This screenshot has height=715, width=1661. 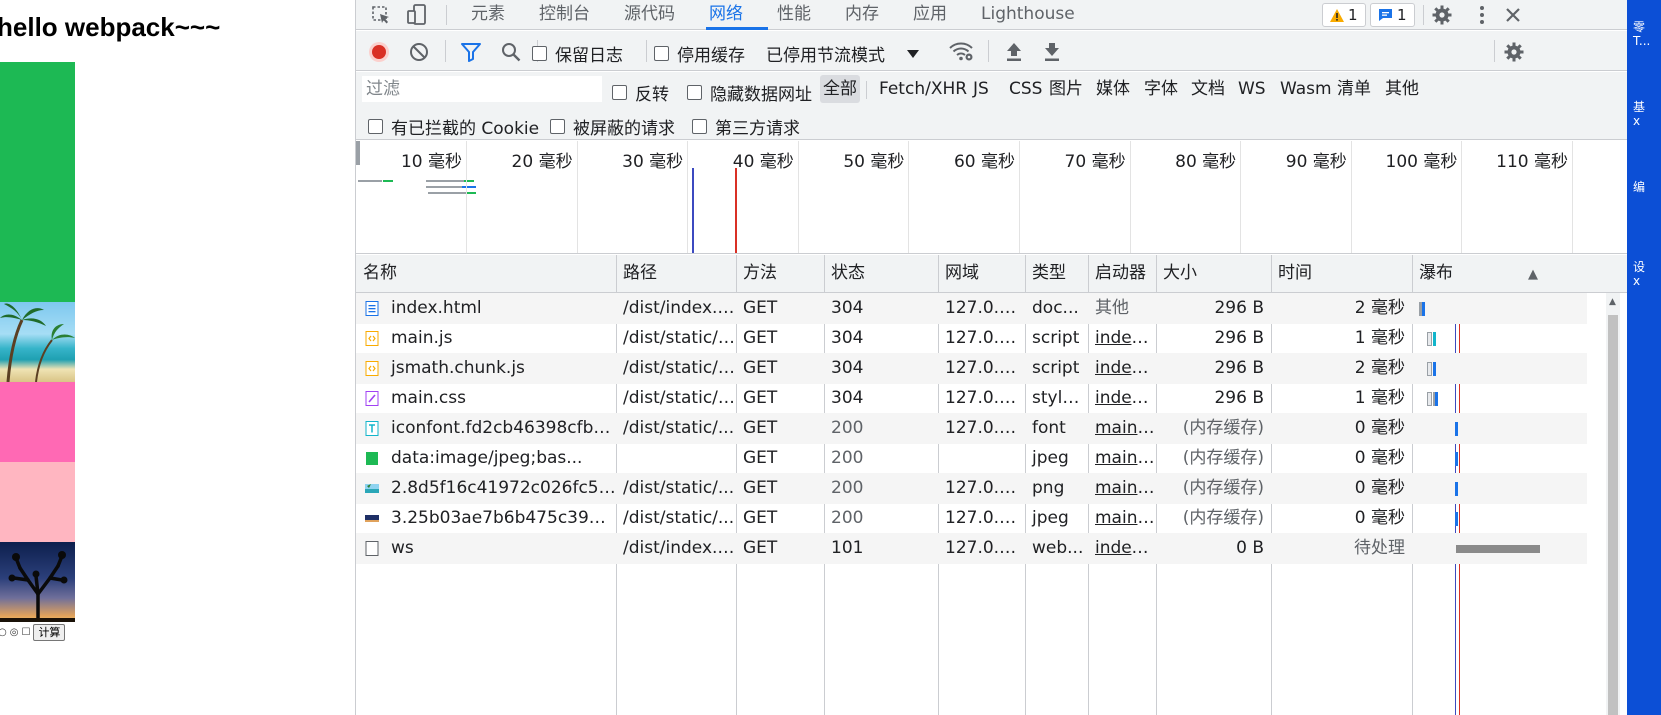 What do you see at coordinates (375, 126) in the screenshot?
I see `blocked-cookies-box` at bounding box center [375, 126].